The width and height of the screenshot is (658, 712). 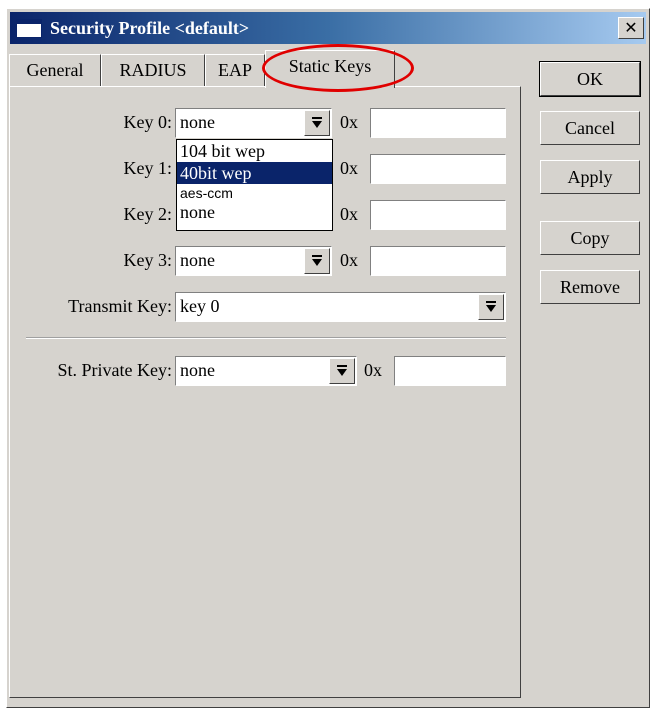 What do you see at coordinates (120, 306) in the screenshot?
I see `transmit-key-label: Transmit Key:` at bounding box center [120, 306].